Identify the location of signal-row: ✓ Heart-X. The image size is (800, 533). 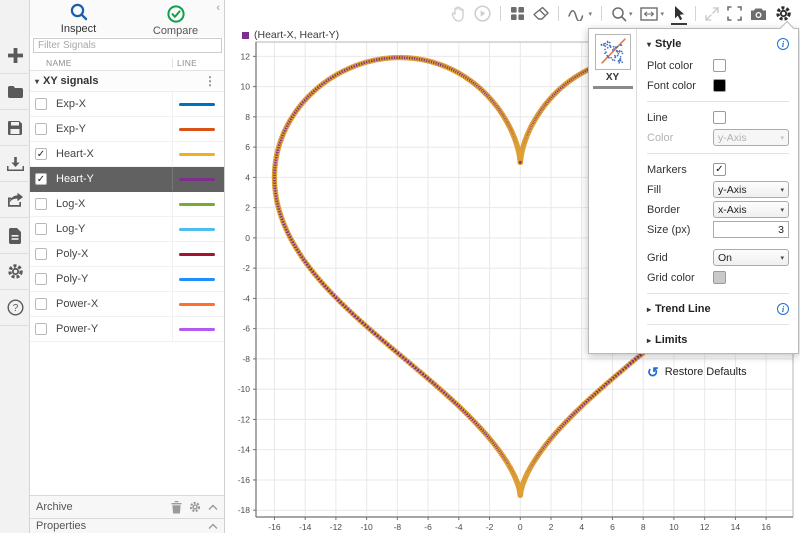
(127, 154).